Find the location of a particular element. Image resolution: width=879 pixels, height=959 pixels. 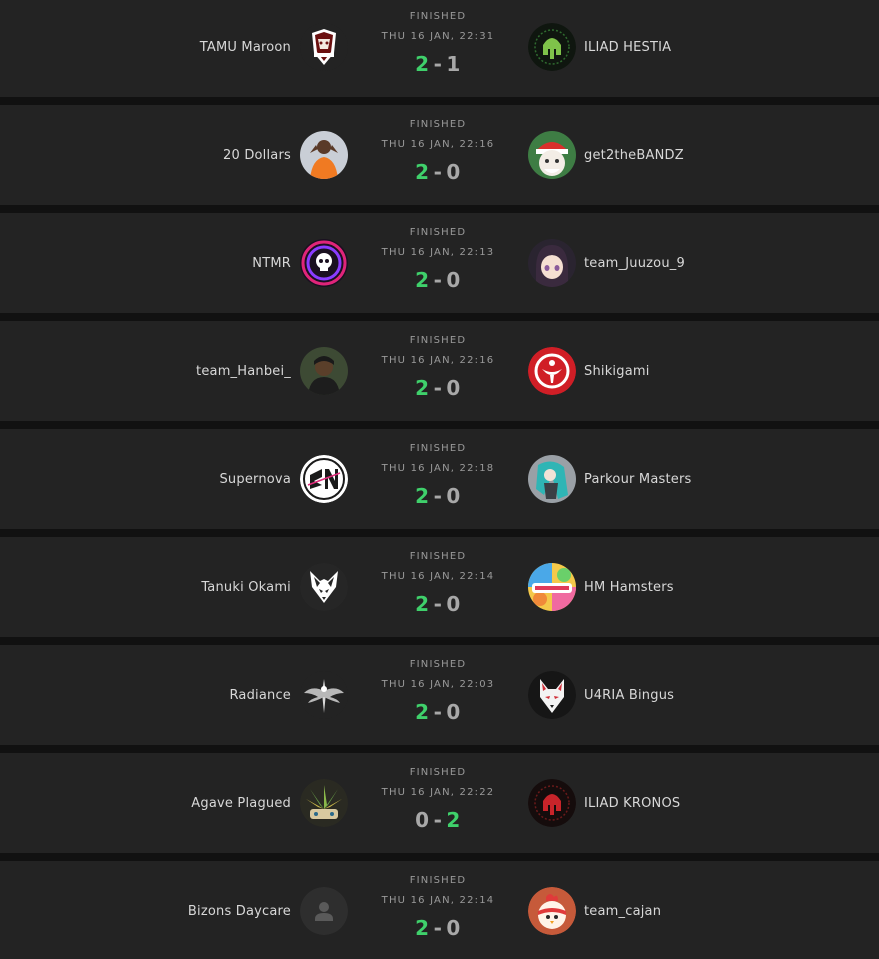

green-spartan-helmet-icon is located at coordinates (552, 47).